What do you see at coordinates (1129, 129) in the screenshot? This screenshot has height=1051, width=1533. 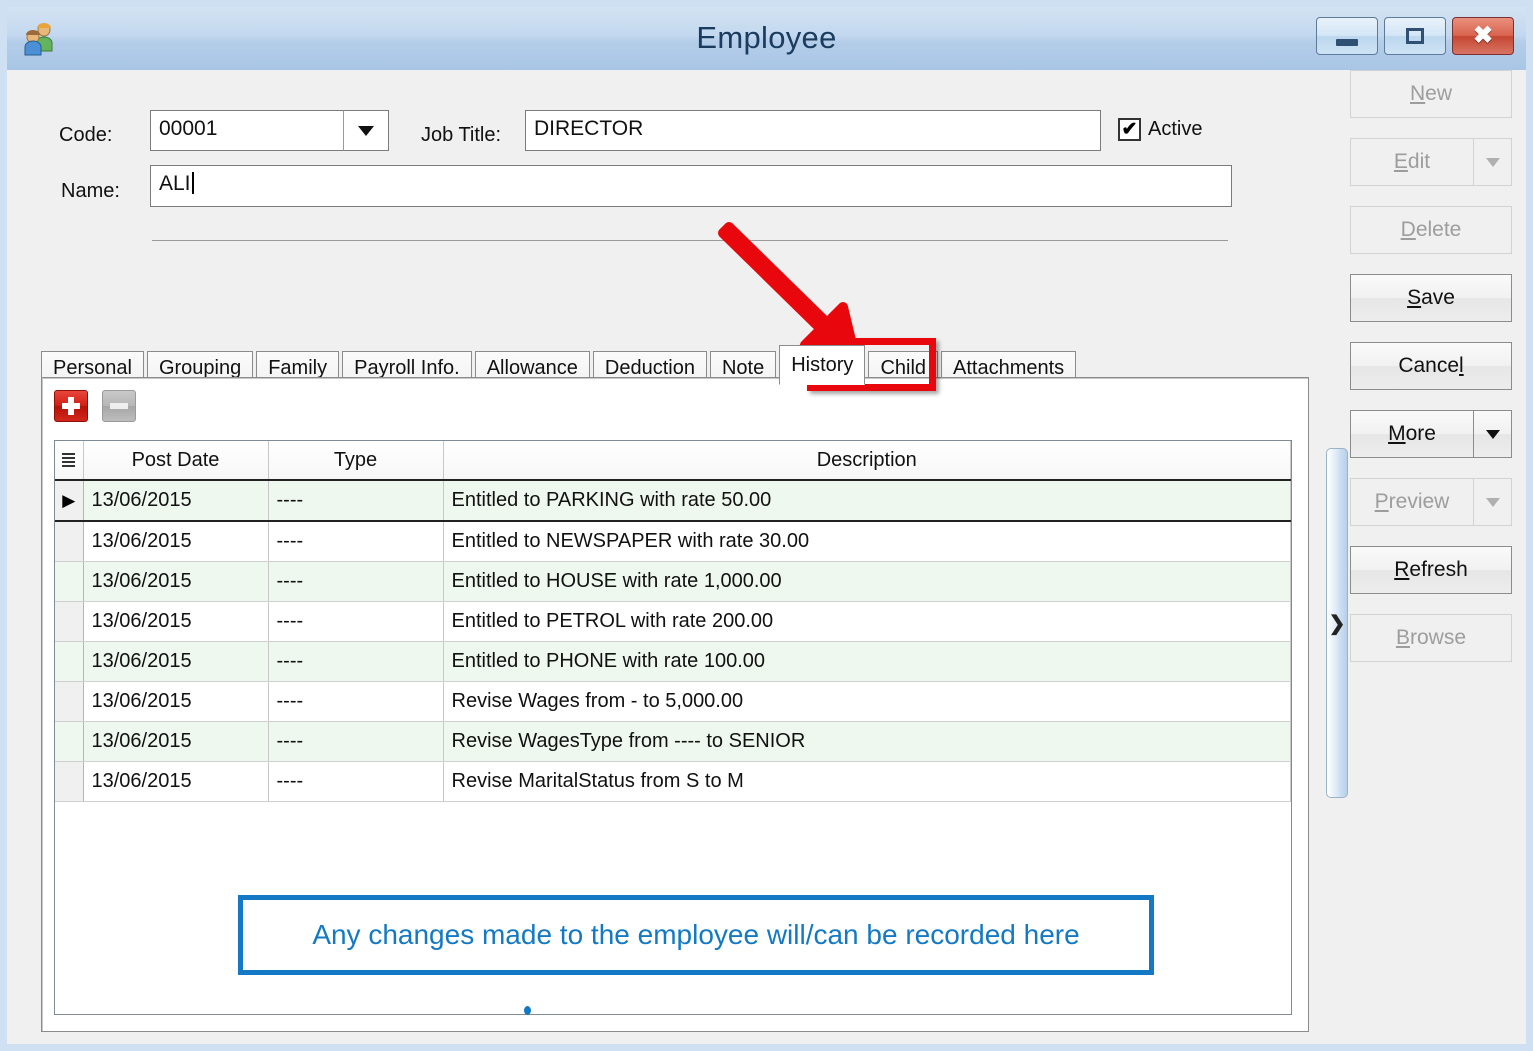 I see `active-checkbox: ✔` at bounding box center [1129, 129].